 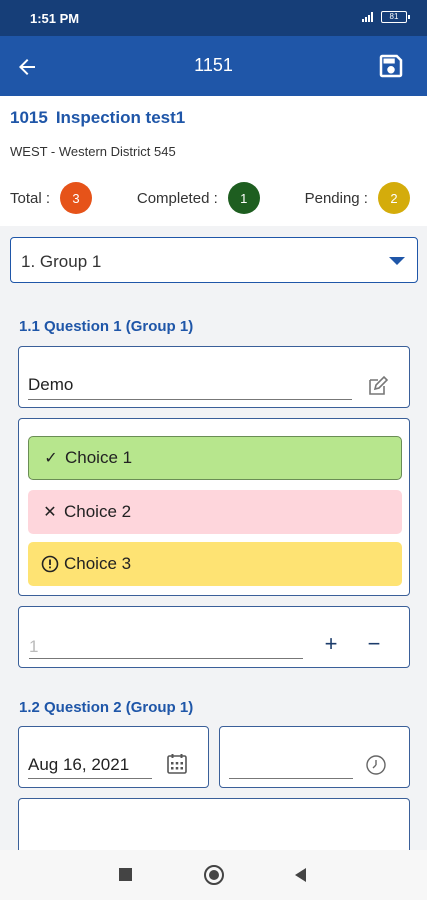 I want to click on status-bar: 1:51 PM 81, so click(x=213, y=18).